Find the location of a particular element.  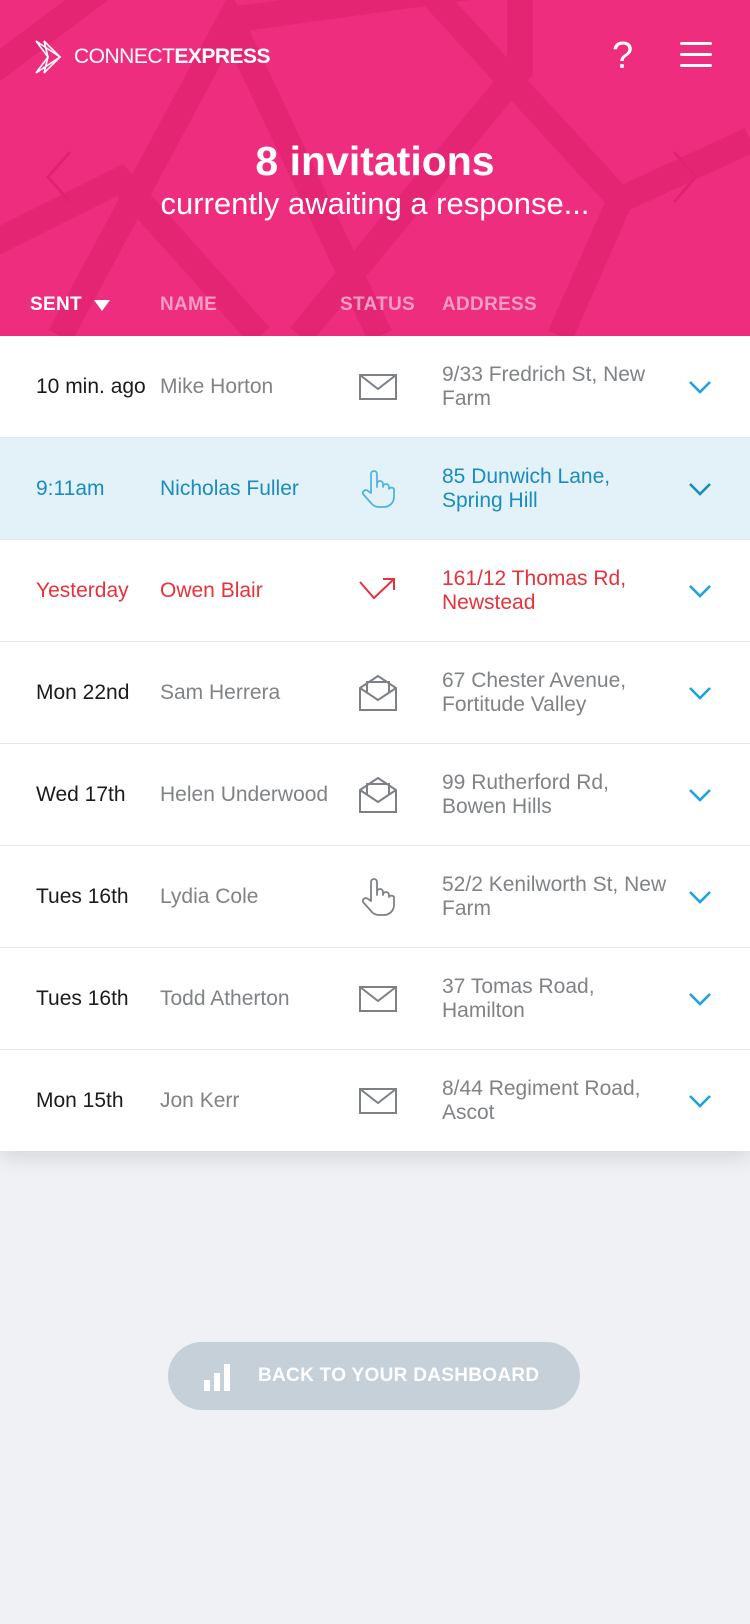

column-header-status: STATUS is located at coordinates (377, 305).